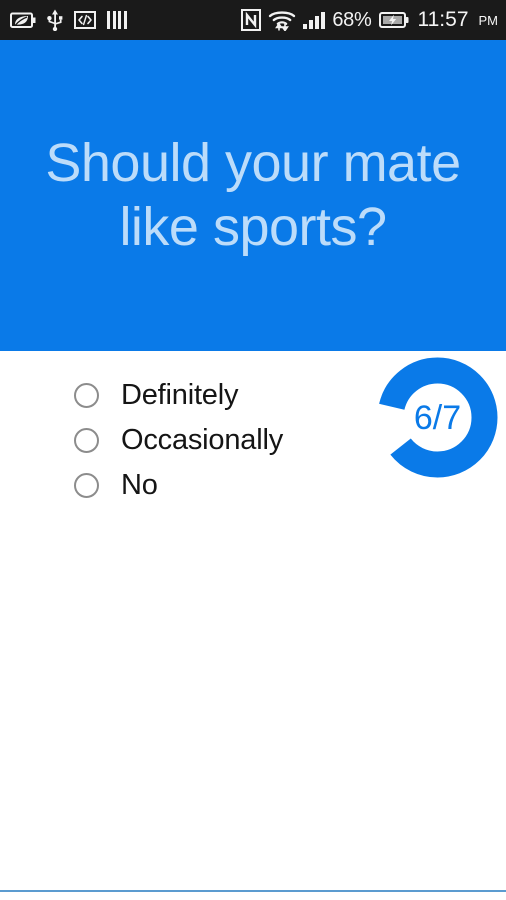  Describe the element at coordinates (282, 21) in the screenshot. I see `wifi-icon` at that location.